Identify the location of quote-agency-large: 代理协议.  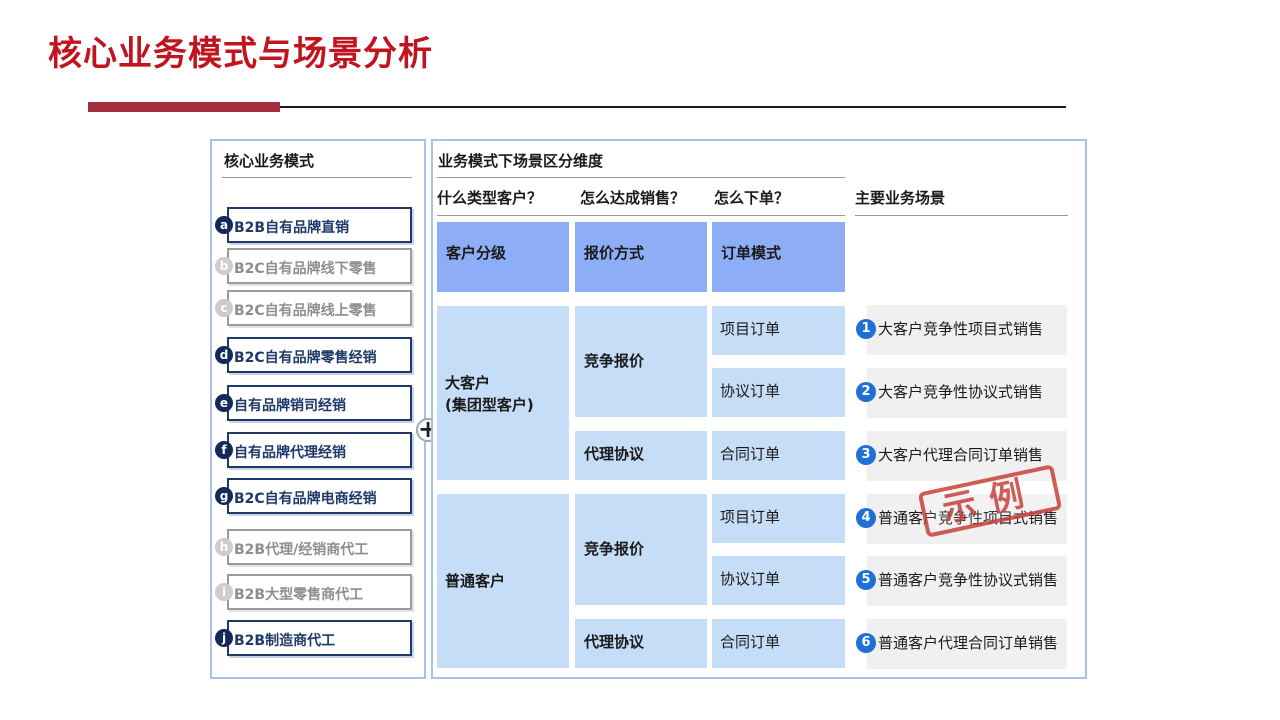
(641, 455).